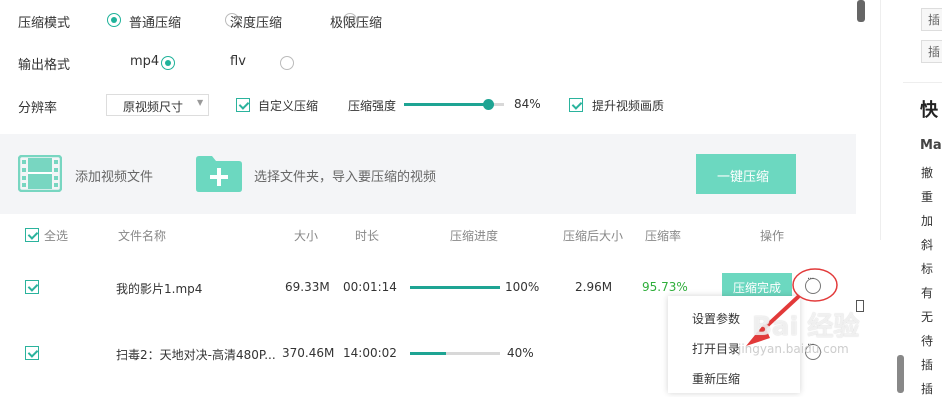 Image resolution: width=942 pixels, height=397 pixels. Describe the element at coordinates (522, 287) in the screenshot. I see `row-progress-text: 100%` at that location.